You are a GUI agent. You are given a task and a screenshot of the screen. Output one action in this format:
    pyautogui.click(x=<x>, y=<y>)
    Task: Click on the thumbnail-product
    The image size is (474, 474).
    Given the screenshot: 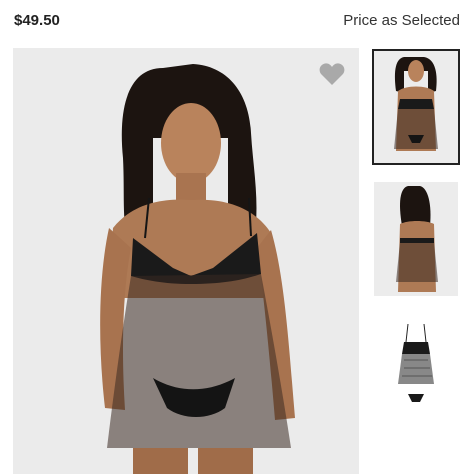 What is the action you would take?
    pyautogui.click(x=416, y=368)
    